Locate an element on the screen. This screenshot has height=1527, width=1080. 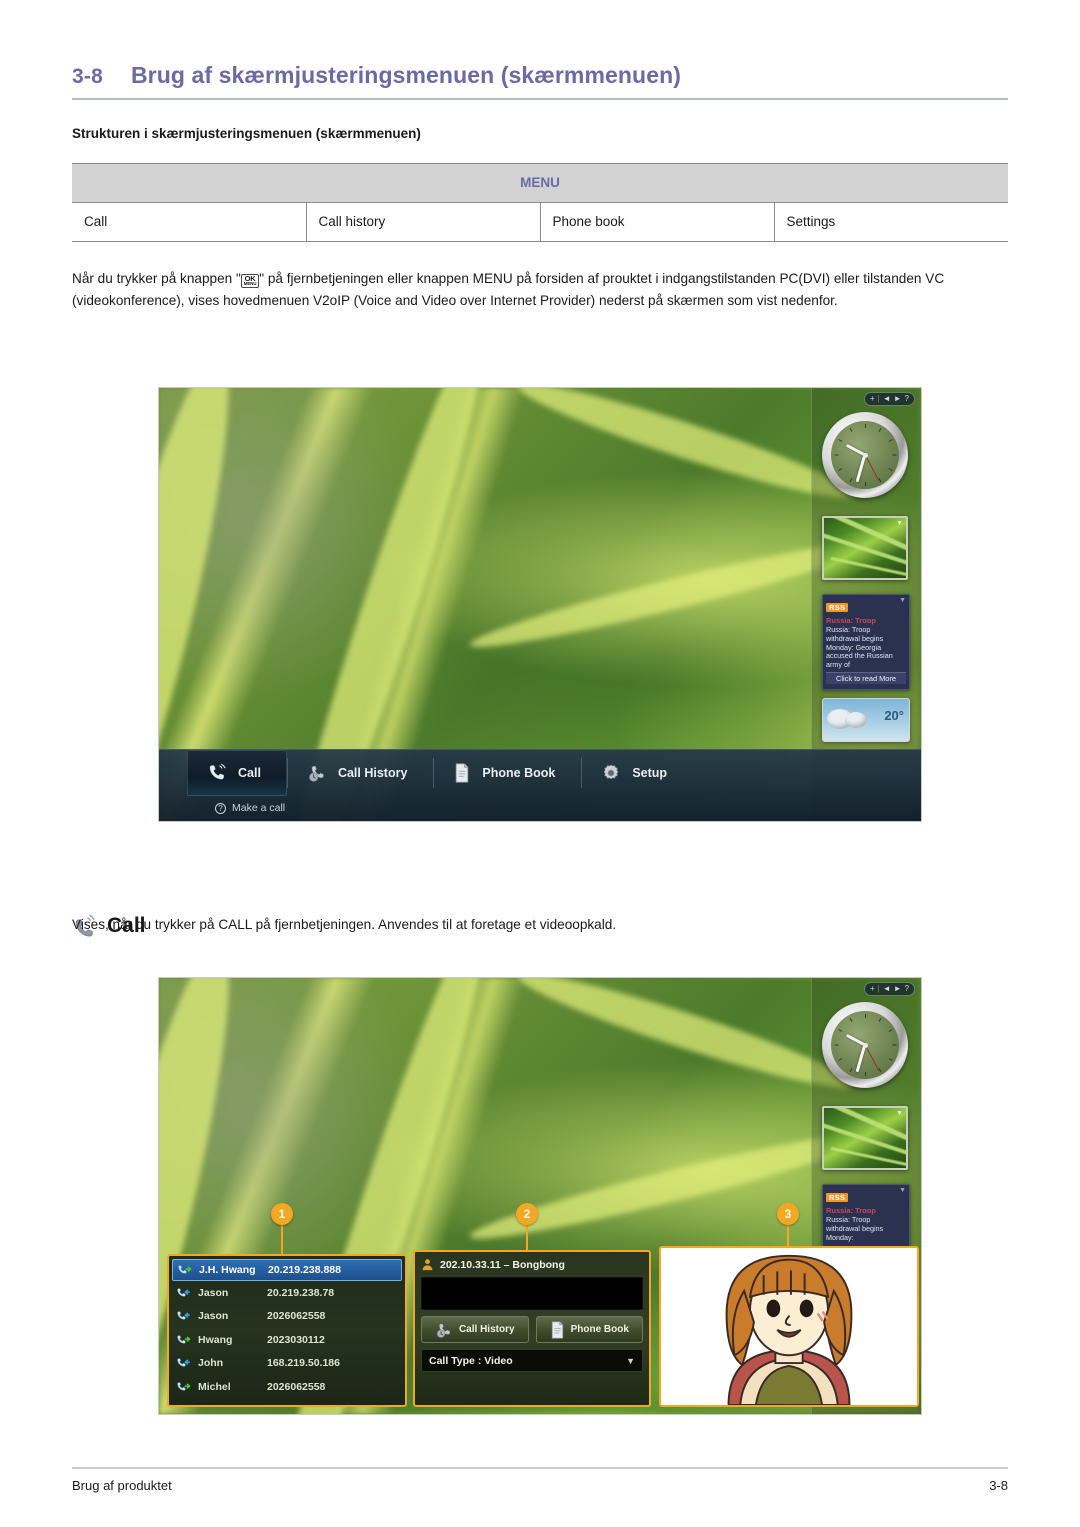
intro-text-part1: Når du trykker på knappen " is located at coordinates (156, 278).